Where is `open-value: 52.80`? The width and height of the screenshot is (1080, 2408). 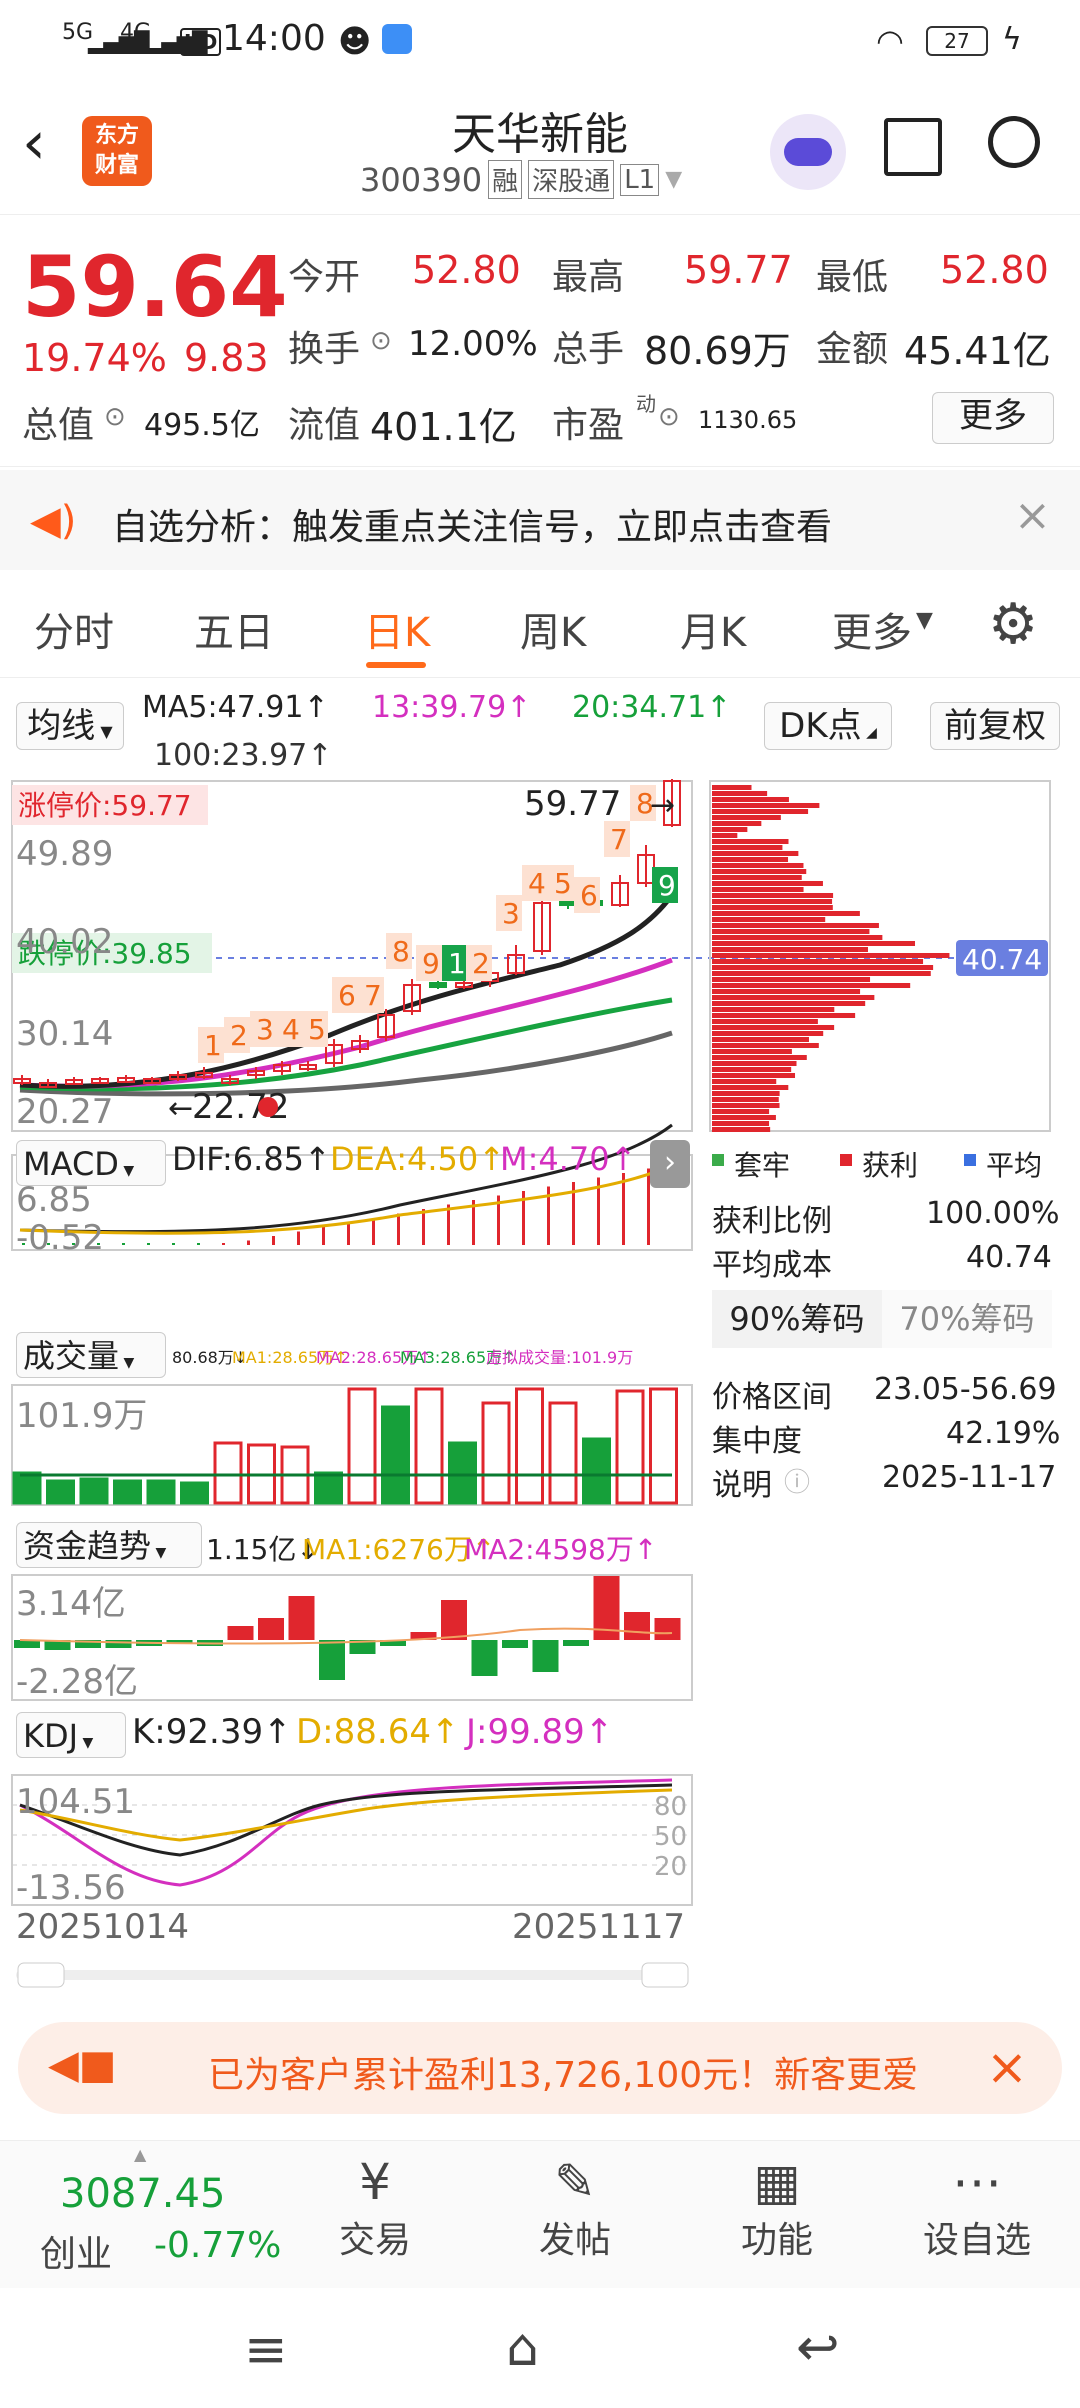
open-value: 52.80 is located at coordinates (466, 270).